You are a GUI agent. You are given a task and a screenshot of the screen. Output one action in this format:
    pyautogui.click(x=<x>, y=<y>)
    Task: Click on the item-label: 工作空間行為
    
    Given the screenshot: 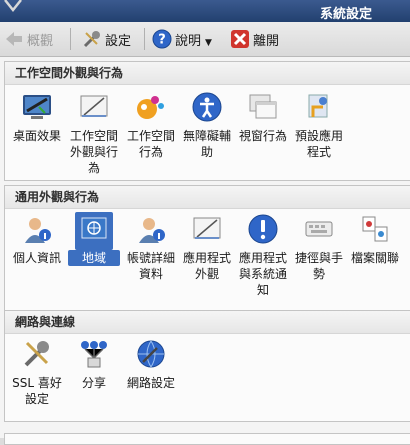 What is the action you would take?
    pyautogui.click(x=150, y=144)
    